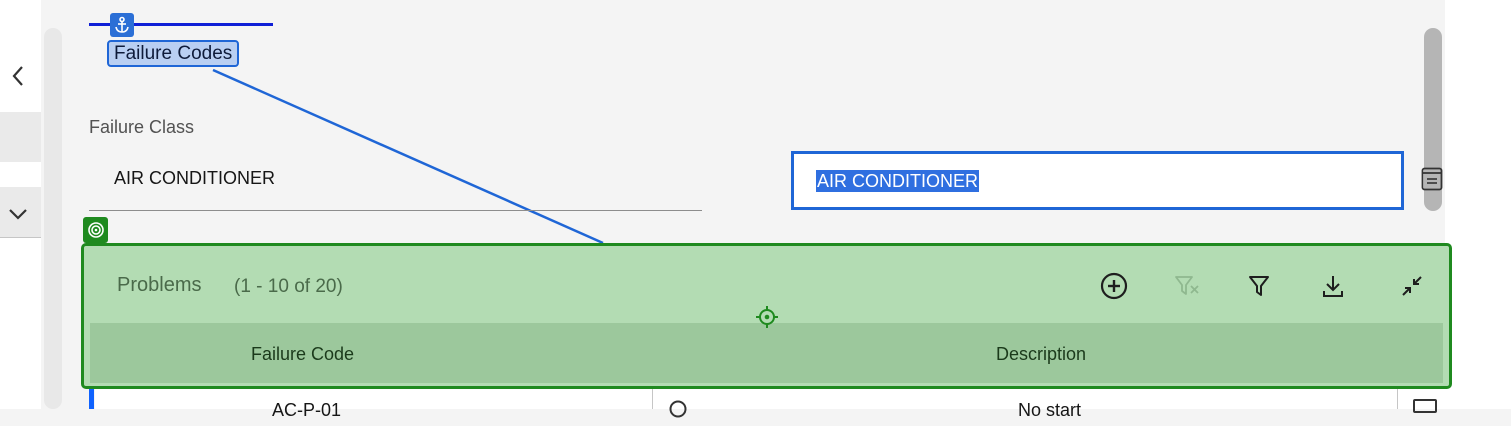  Describe the element at coordinates (1187, 286) in the screenshot. I see `clear-filter-icon` at that location.